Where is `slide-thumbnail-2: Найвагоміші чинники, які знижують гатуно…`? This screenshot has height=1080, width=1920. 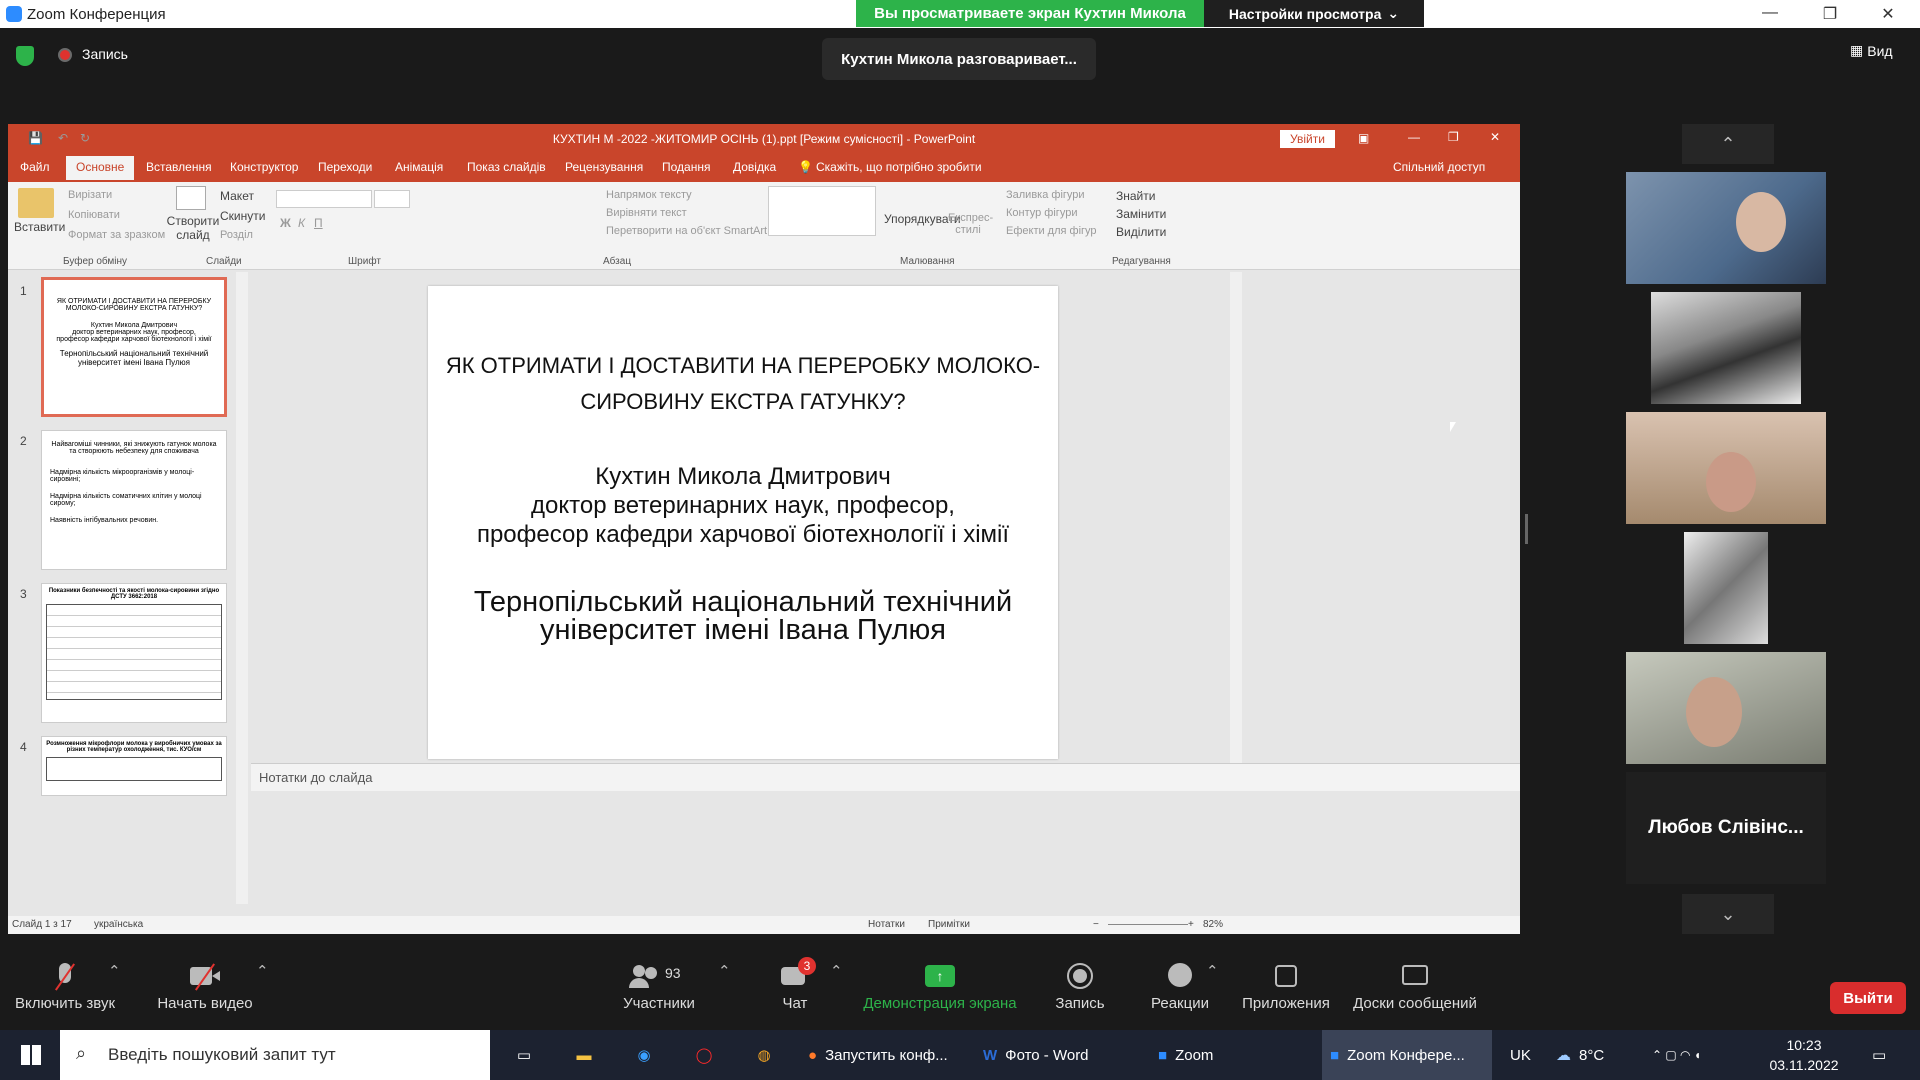
slide-thumbnail-2: Найвагоміші чинники, які знижують гатуно… is located at coordinates (134, 500).